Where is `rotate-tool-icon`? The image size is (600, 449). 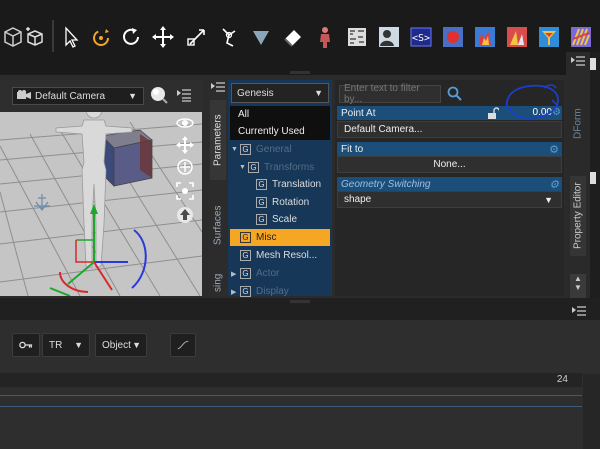
rotate-tool-icon is located at coordinates (101, 37).